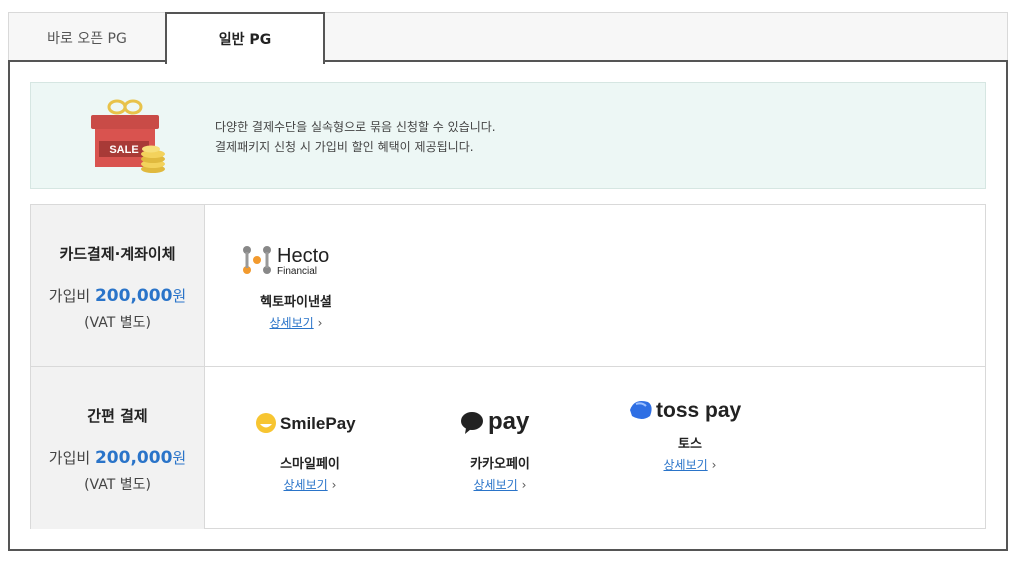 This screenshot has width=1018, height=561. I want to click on smilepay-logo-text: SmilePay, so click(318, 423).